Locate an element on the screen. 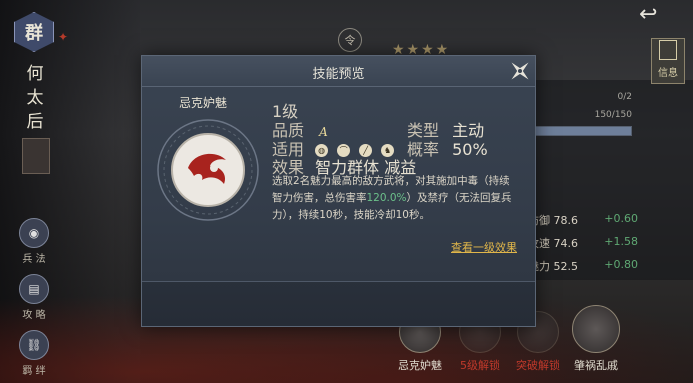 The height and width of the screenshot is (383, 693). hero-name: 何太后 is located at coordinates (35, 98).